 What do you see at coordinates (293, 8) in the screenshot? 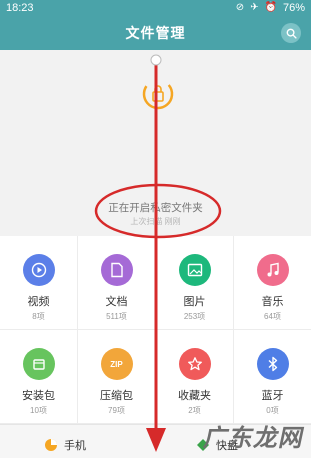
I see `battery-percent: 76%` at bounding box center [293, 8].